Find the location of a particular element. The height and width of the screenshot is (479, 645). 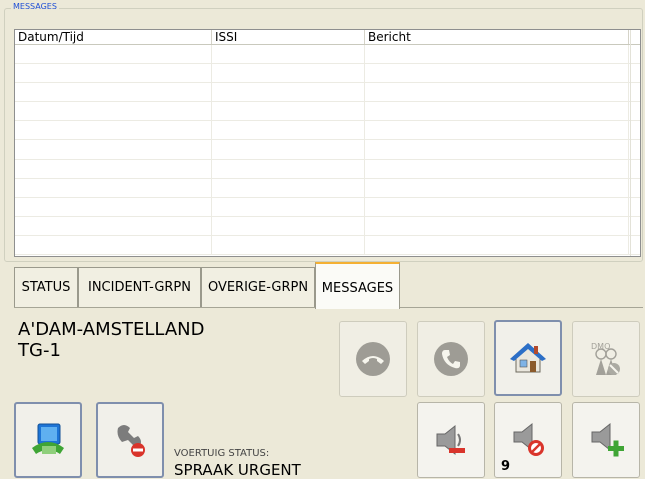

dmo-button: DMO is located at coordinates (606, 359).